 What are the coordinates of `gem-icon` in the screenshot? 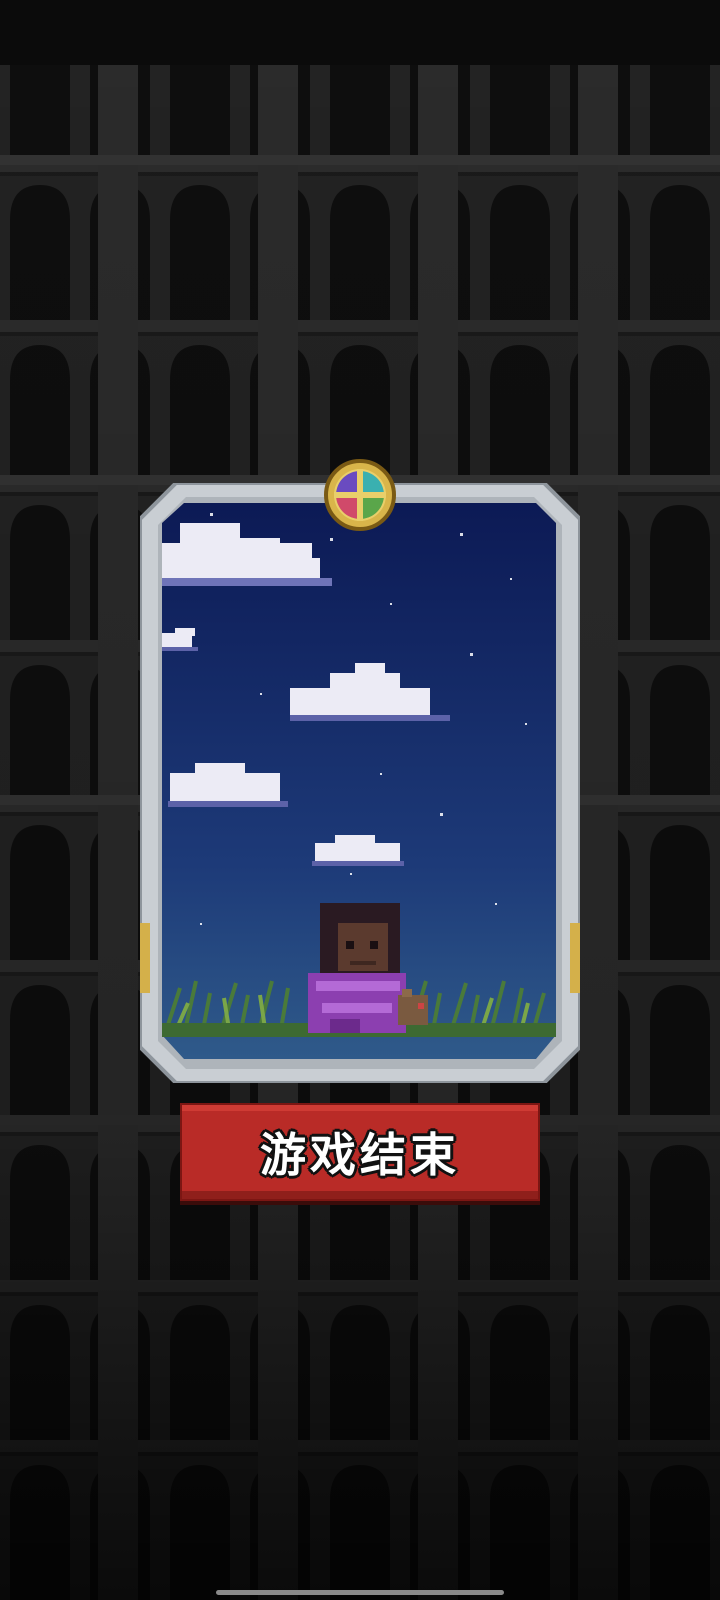 It's located at (360, 495).